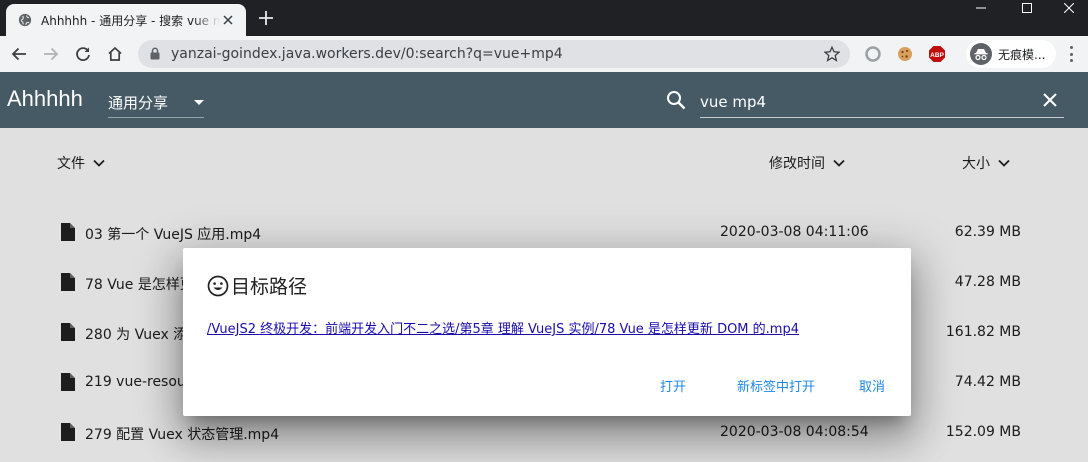 This screenshot has height=462, width=1088. What do you see at coordinates (865, 102) in the screenshot?
I see `search-input` at bounding box center [865, 102].